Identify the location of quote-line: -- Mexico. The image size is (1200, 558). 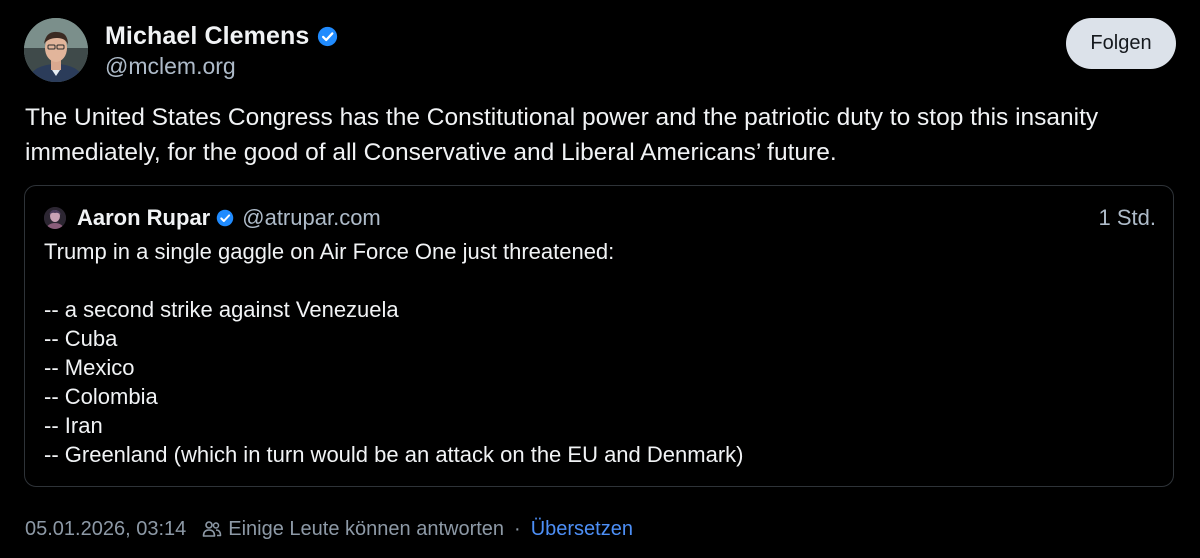
(89, 367).